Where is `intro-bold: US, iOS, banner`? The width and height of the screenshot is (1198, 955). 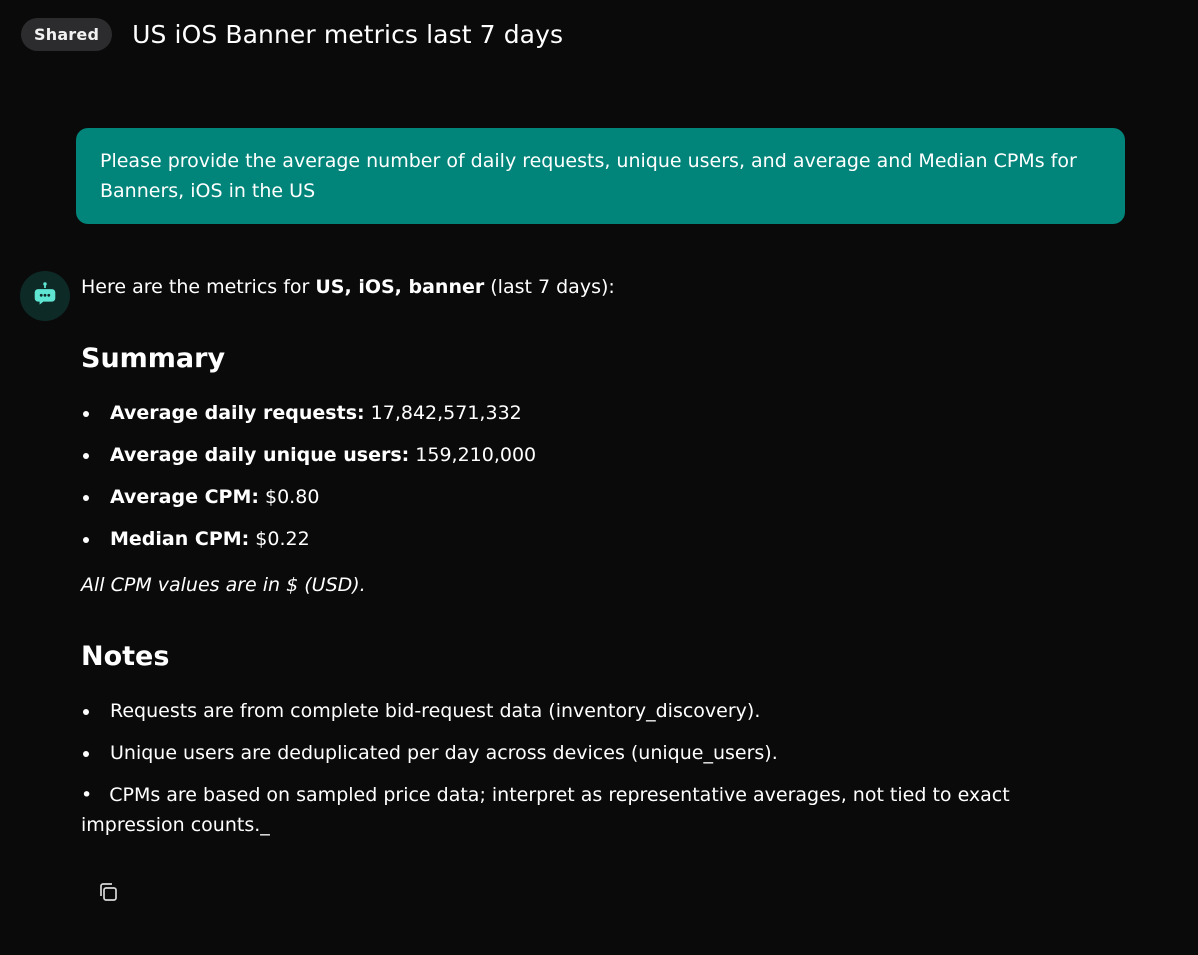 intro-bold: US, iOS, banner is located at coordinates (400, 287).